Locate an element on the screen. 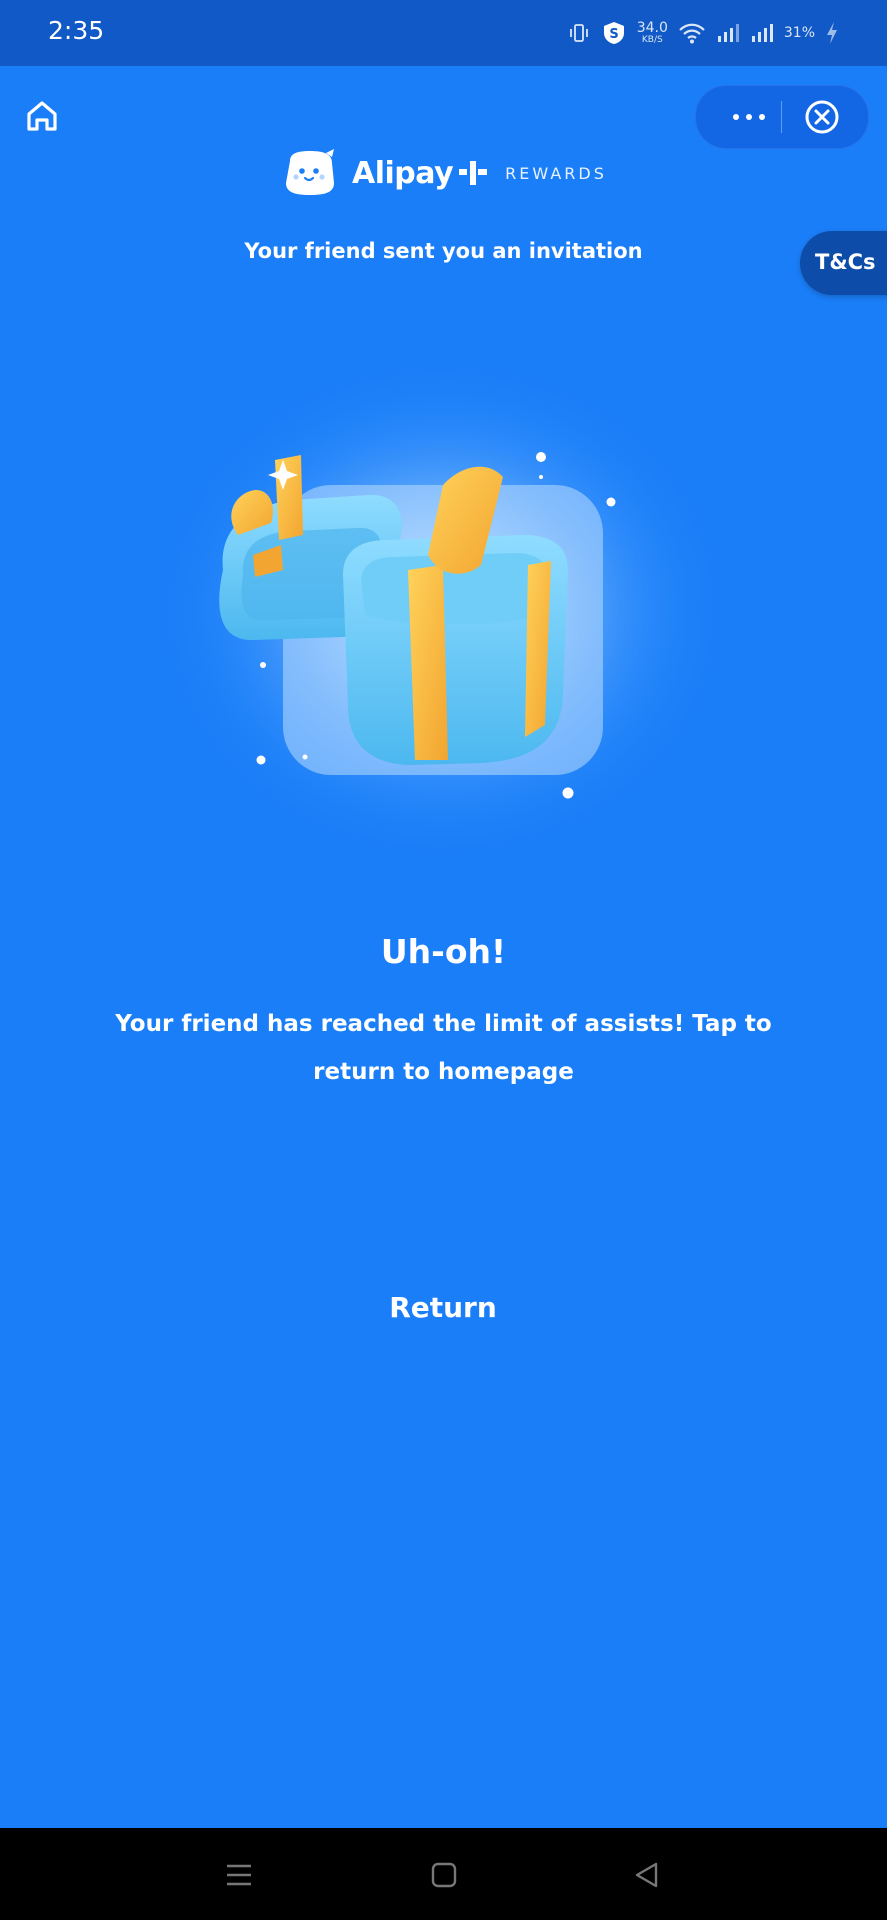 The height and width of the screenshot is (1920, 887). charging-icon is located at coordinates (832, 33).